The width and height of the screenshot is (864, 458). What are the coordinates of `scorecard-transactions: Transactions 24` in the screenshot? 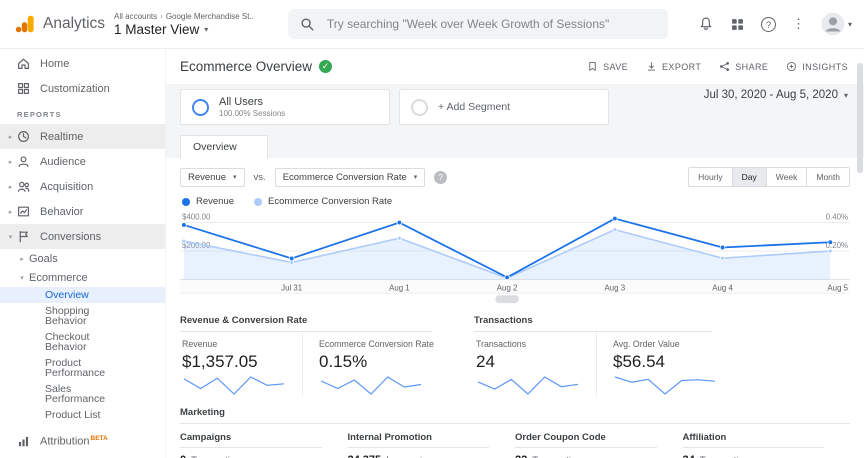 It's located at (535, 364).